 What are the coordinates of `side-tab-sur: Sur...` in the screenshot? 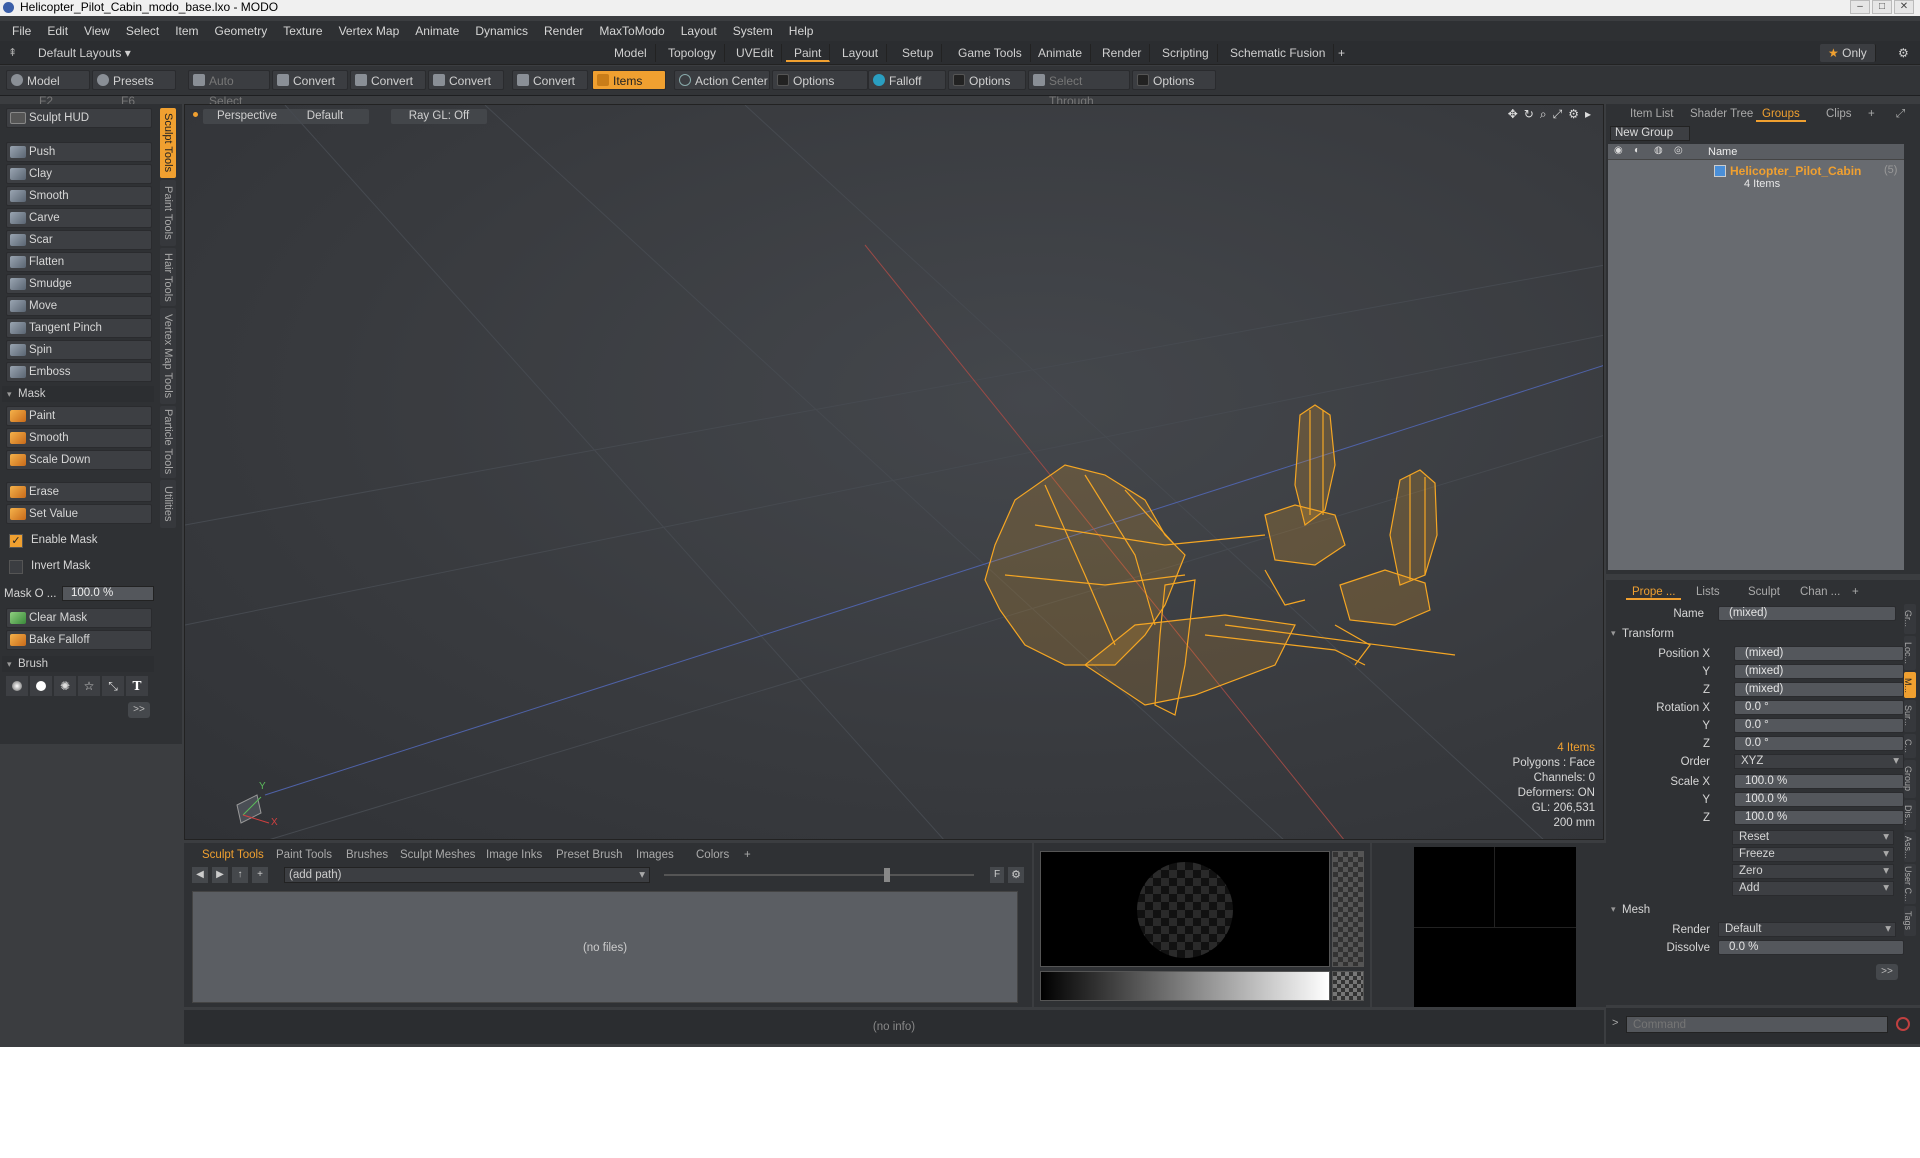 It's located at (1909, 716).